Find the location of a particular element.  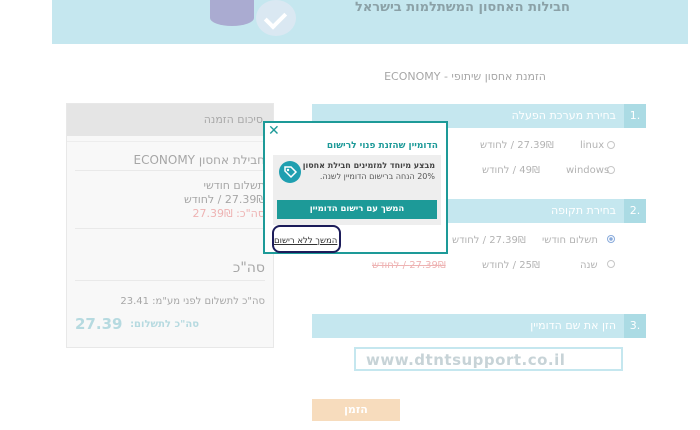

close-icon: ✕ is located at coordinates (274, 131).